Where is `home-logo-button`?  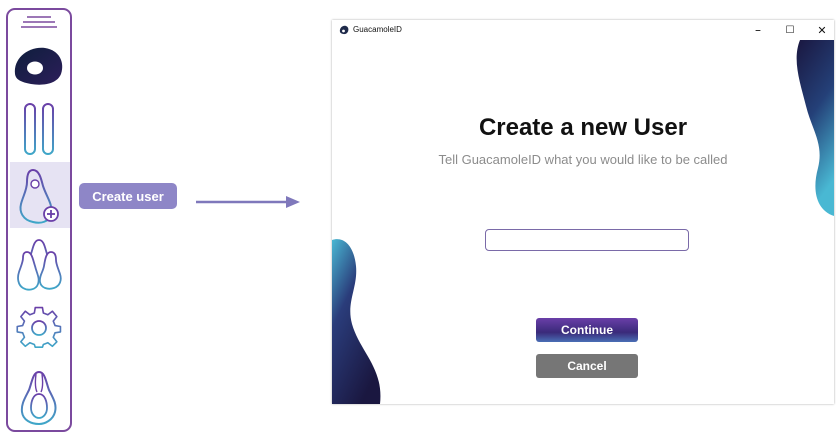
home-logo-button is located at coordinates (39, 64).